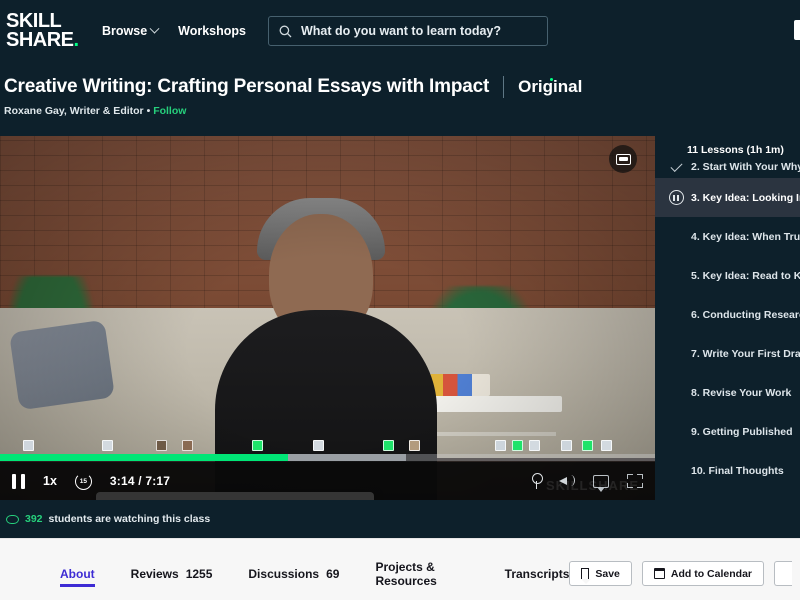 The width and height of the screenshot is (800, 600). What do you see at coordinates (587, 482) in the screenshot?
I see `player-right-controls` at bounding box center [587, 482].